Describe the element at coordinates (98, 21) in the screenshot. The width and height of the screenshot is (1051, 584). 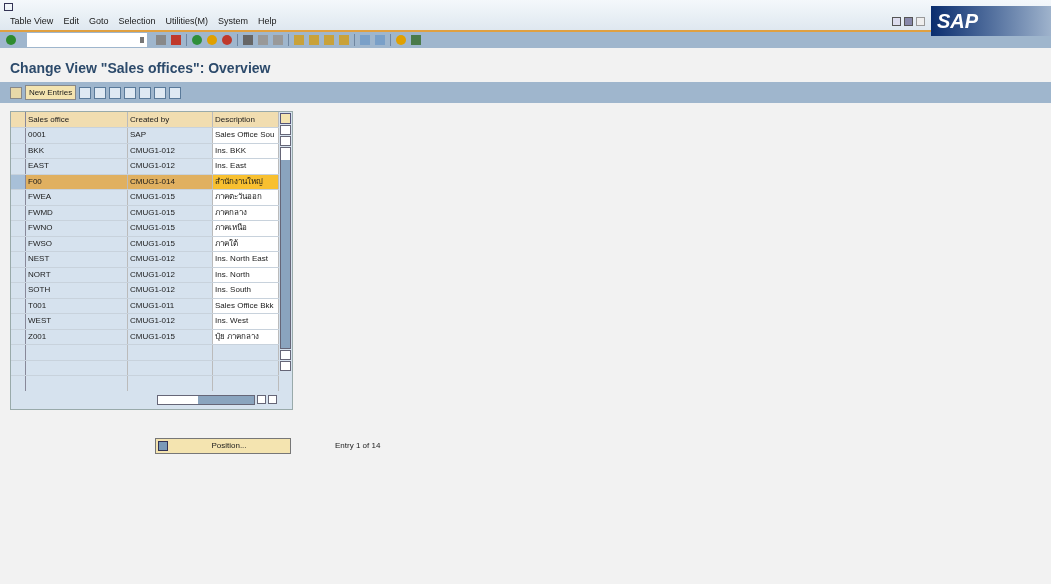
I see `menu-item: Goto` at that location.